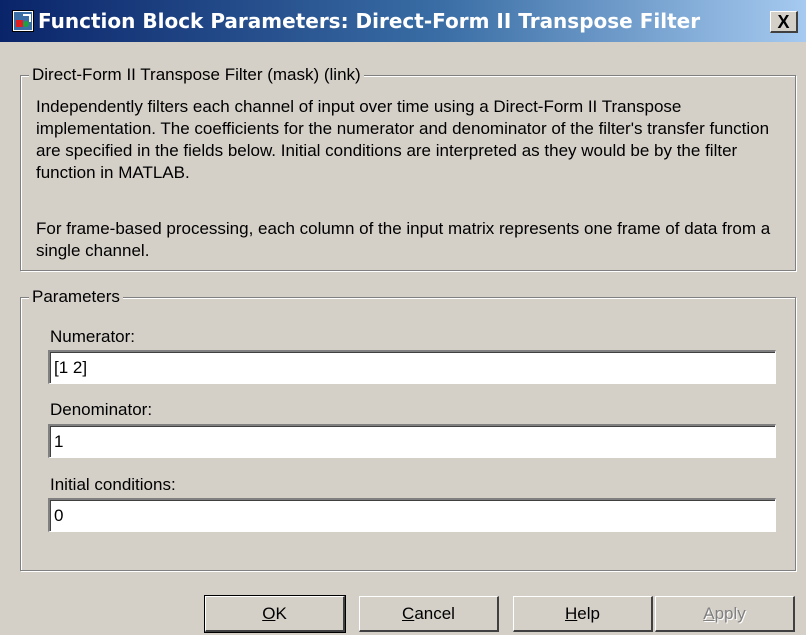 This screenshot has width=806, height=635. What do you see at coordinates (101, 409) in the screenshot?
I see `denominator-label: Denominator:` at bounding box center [101, 409].